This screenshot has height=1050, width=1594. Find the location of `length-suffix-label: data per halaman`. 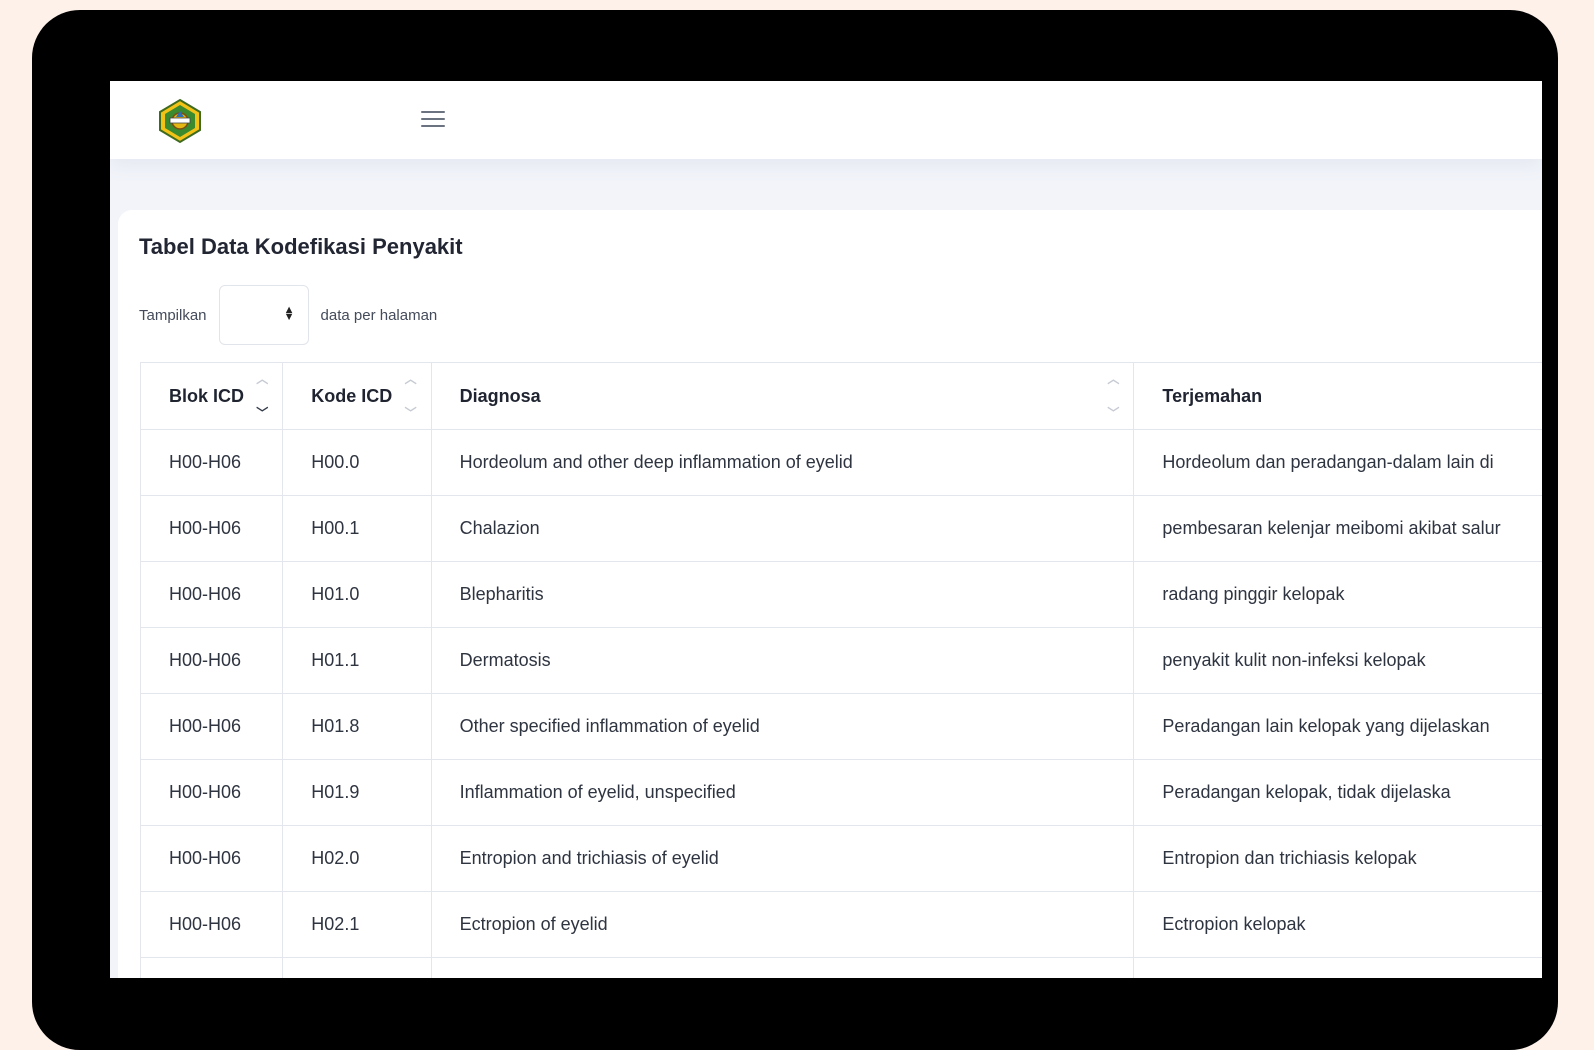

length-suffix-label: data per halaman is located at coordinates (379, 315).